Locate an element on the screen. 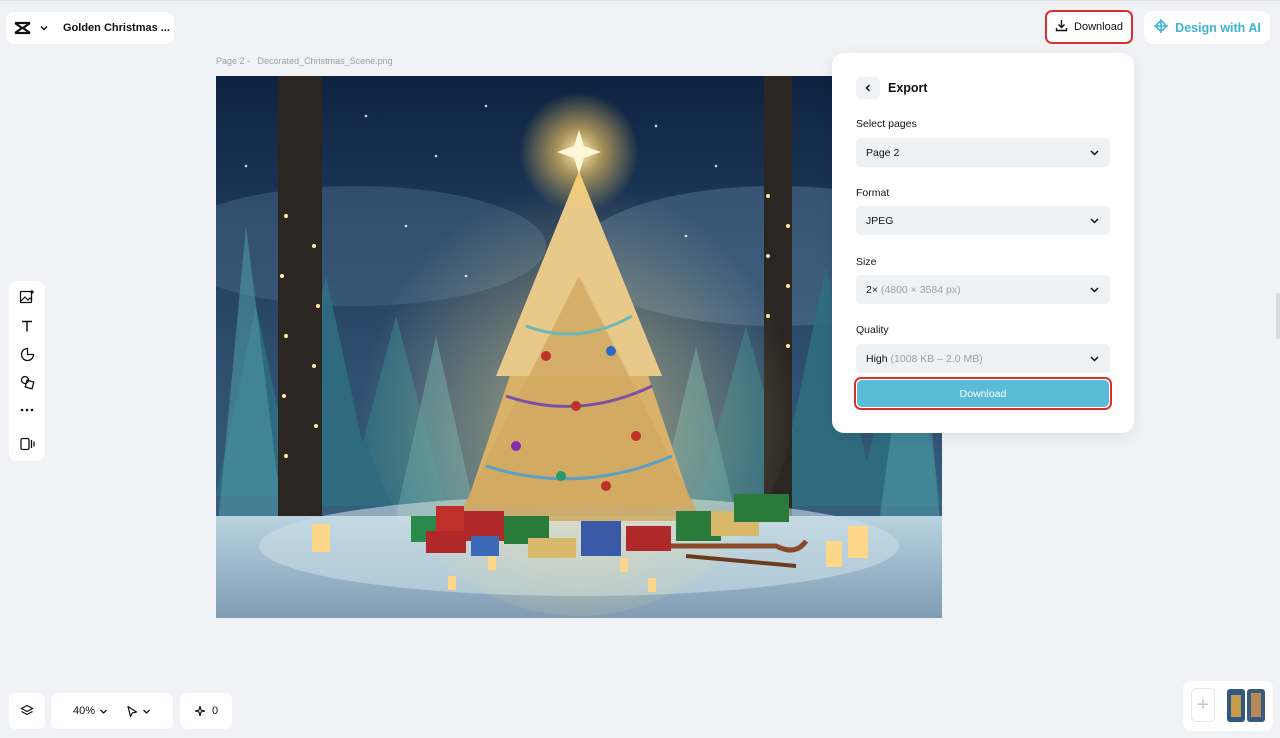 The image size is (1280, 738). zoom-value: 40% is located at coordinates (84, 711).